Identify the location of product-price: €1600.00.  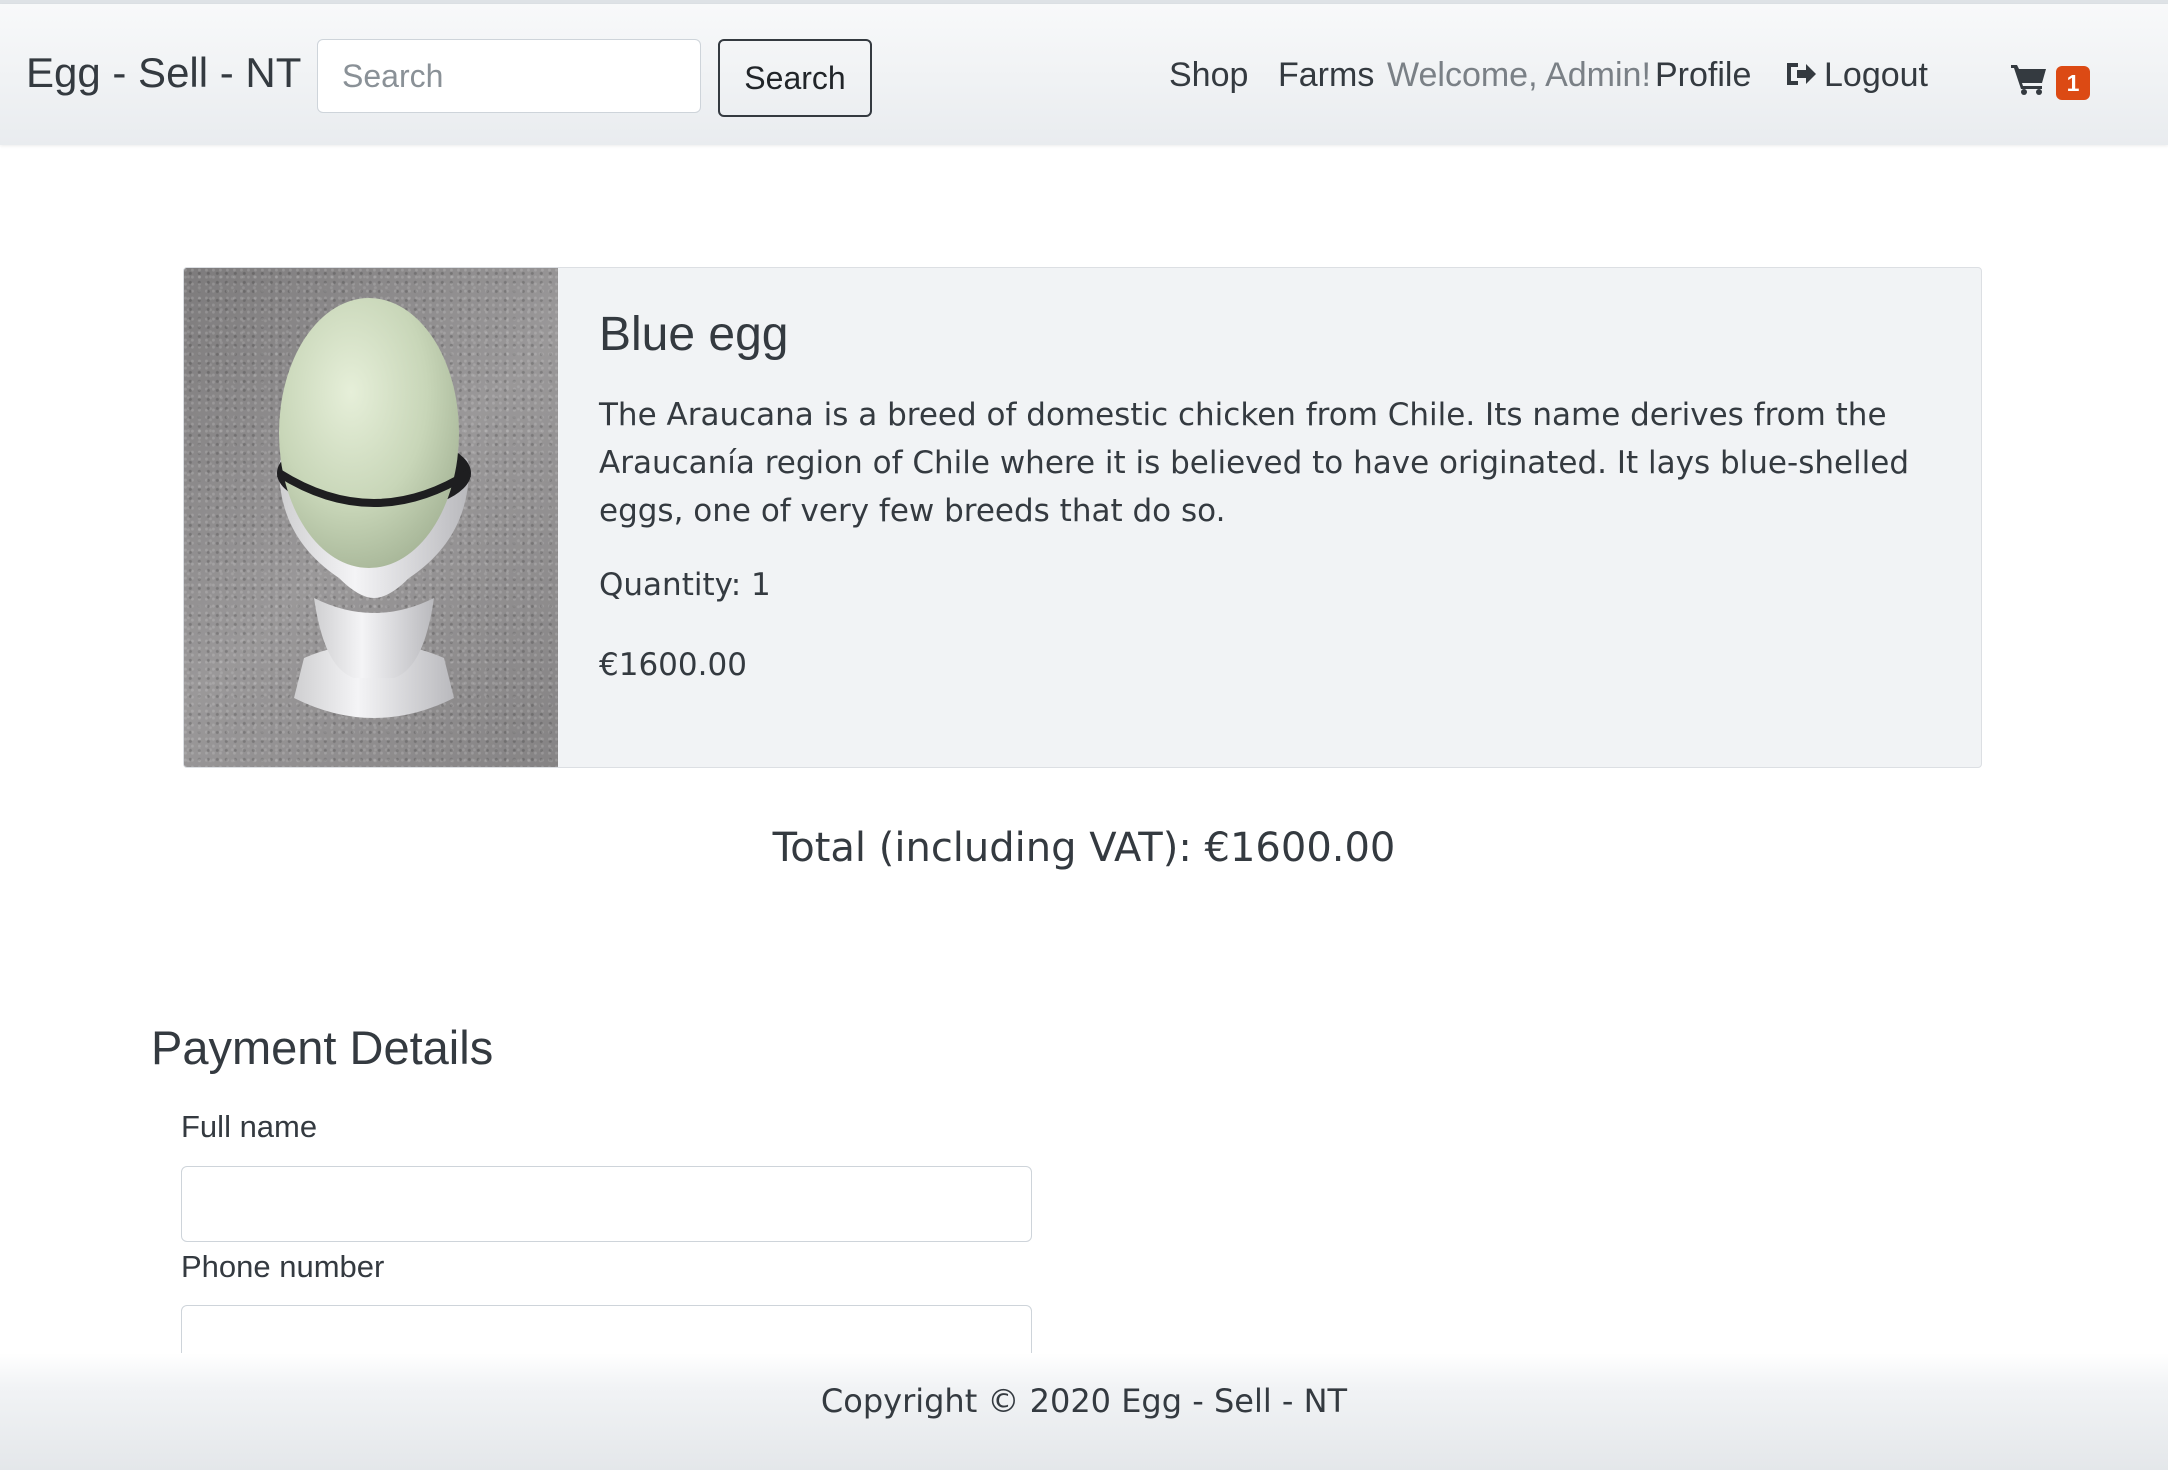
(673, 665).